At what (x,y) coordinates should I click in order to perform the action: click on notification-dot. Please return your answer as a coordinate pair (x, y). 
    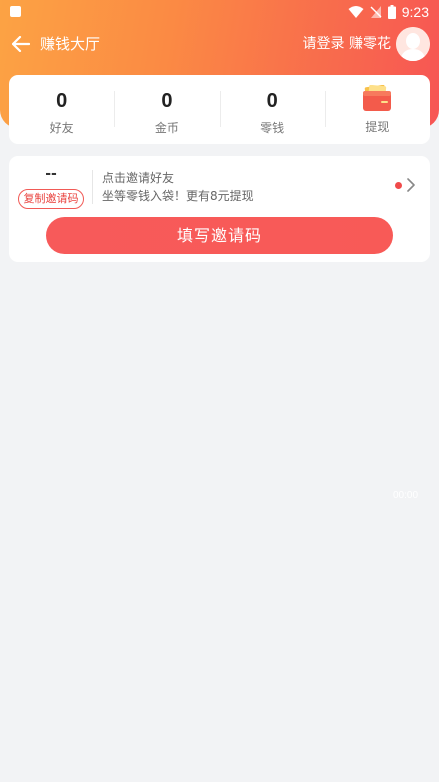
    Looking at the image, I should click on (398, 185).